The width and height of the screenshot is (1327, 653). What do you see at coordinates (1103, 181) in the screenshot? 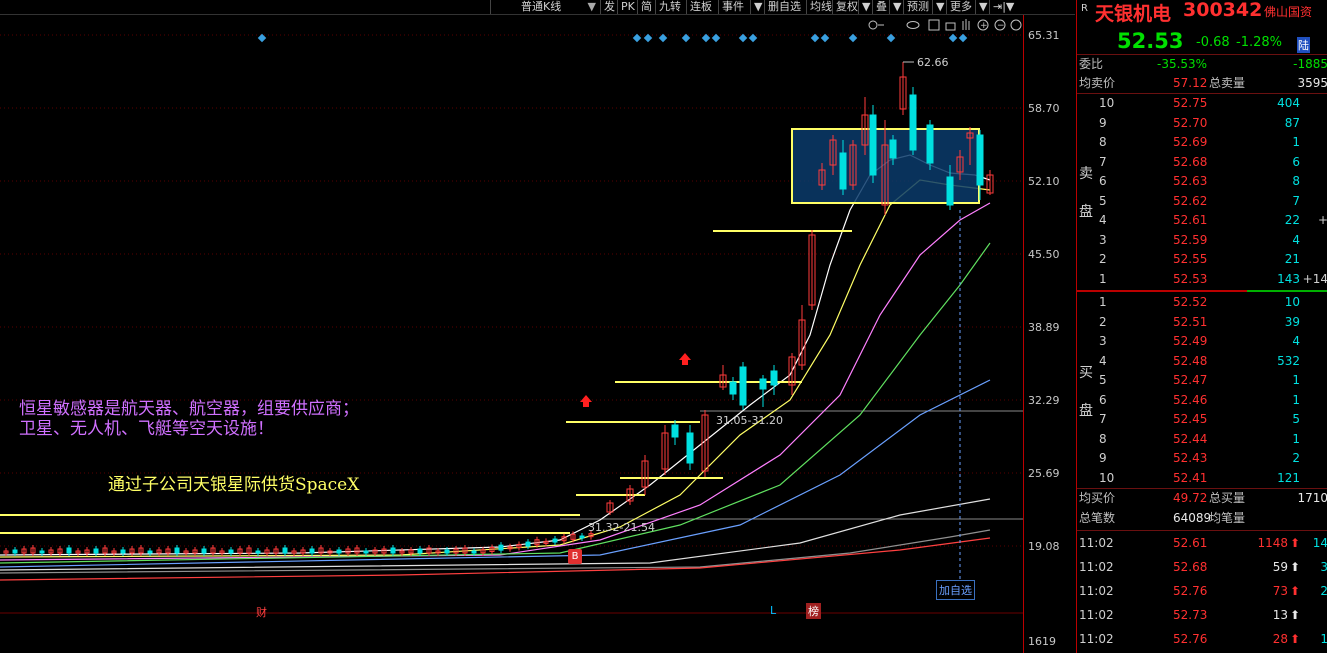
I see `sell-idx: 6` at bounding box center [1103, 181].